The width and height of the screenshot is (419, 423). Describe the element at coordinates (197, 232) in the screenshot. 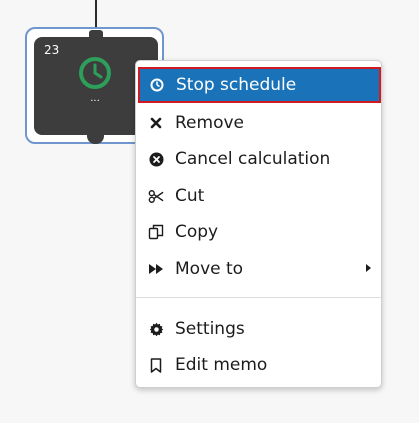

I see `menu-item-label: Copy` at that location.